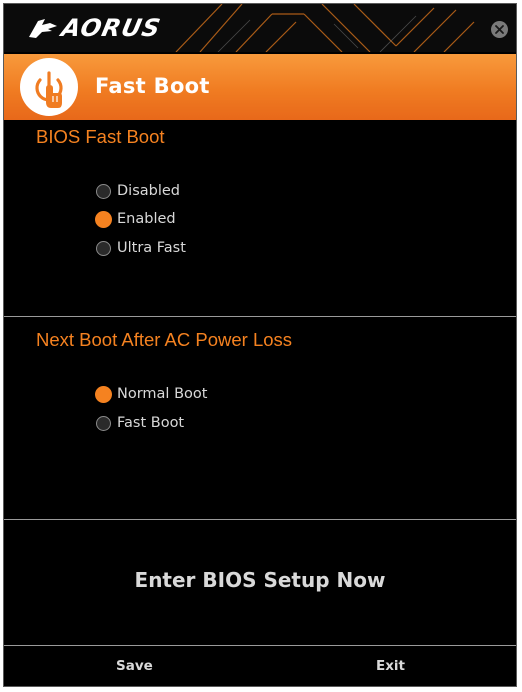 The height and width of the screenshot is (692, 522). I want to click on aorus-logo: AORUS, so click(96, 28).